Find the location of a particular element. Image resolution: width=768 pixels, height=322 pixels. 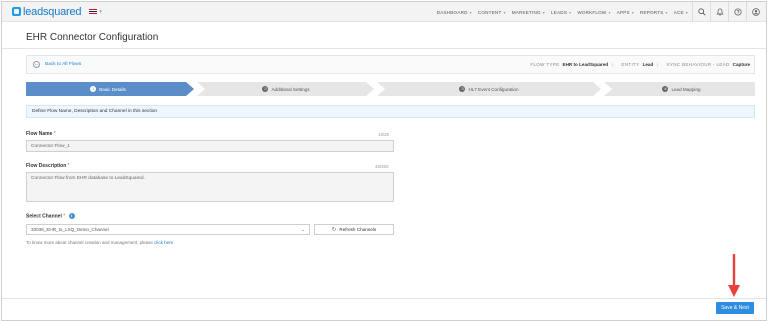

annotation-arrow-icon is located at coordinates (734, 275).